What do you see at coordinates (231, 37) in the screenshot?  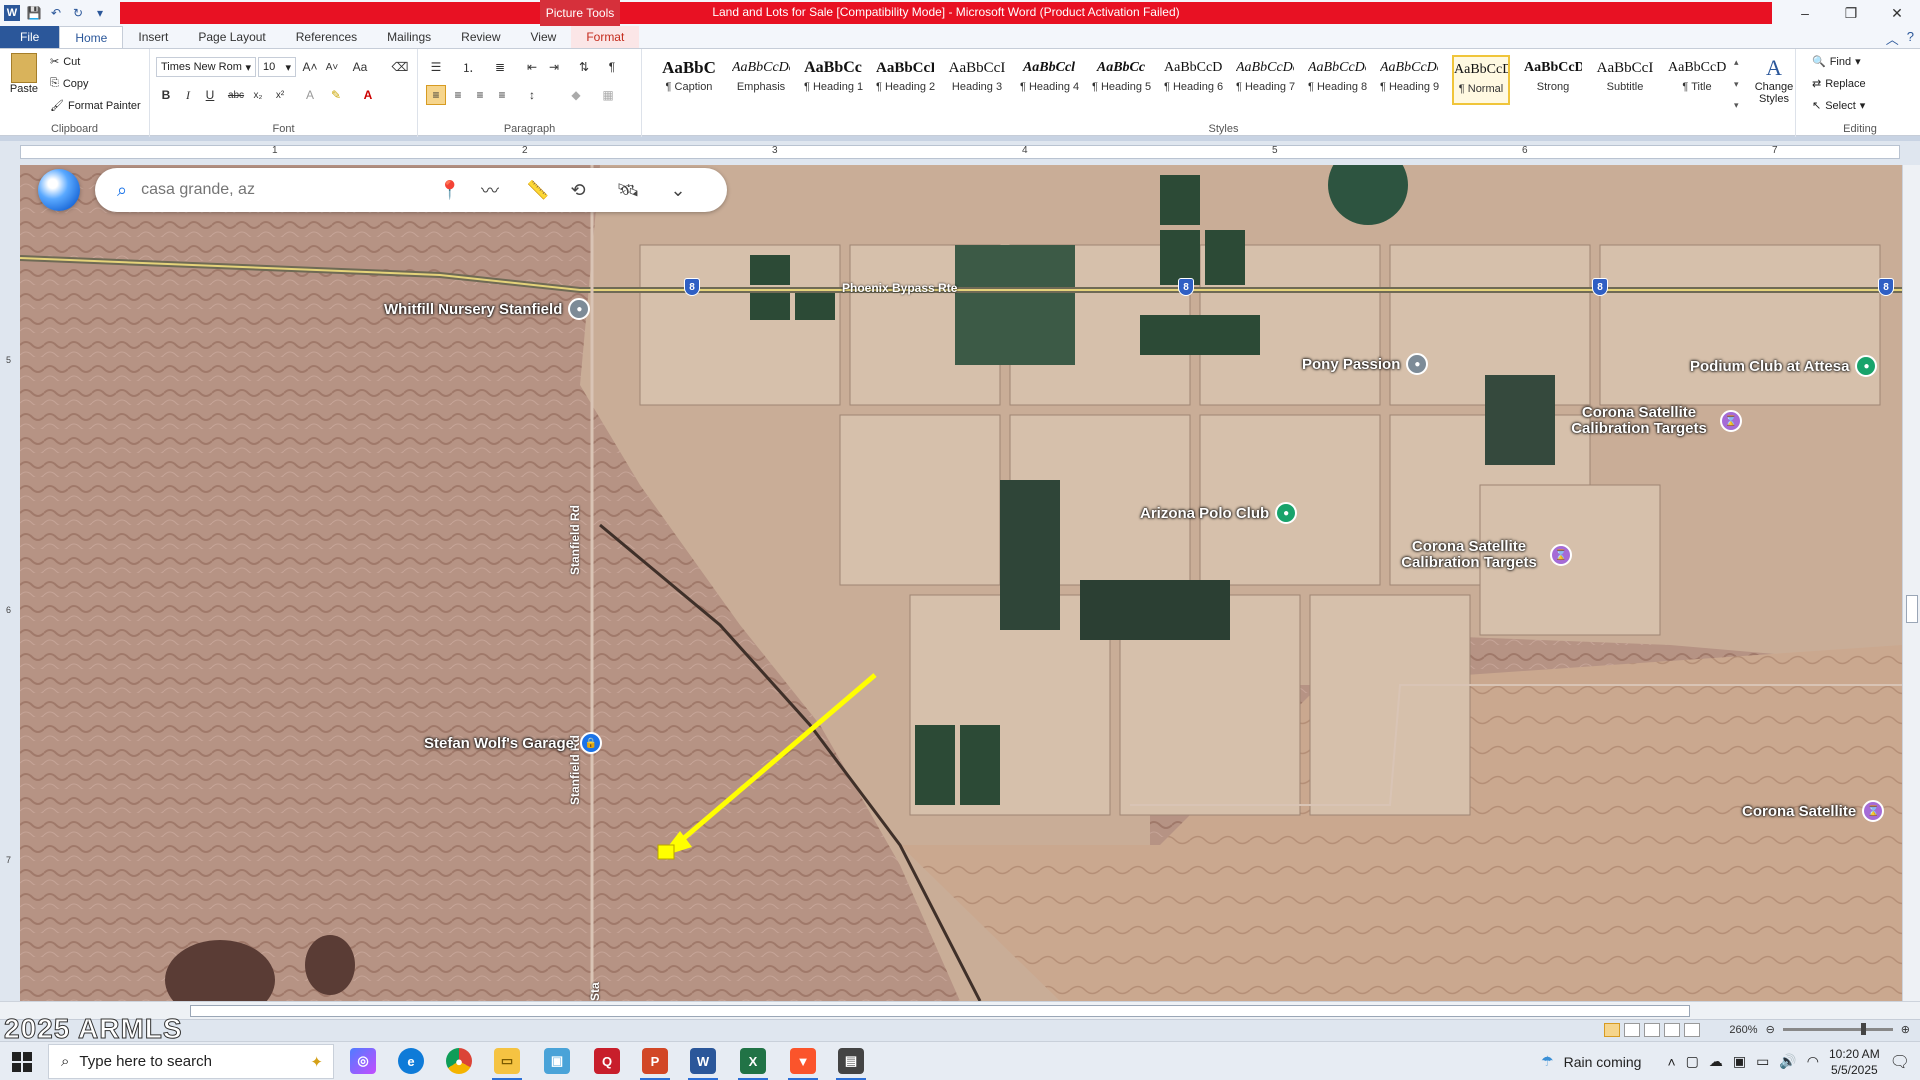 I see `tab-page-layout: Page Layout` at bounding box center [231, 37].